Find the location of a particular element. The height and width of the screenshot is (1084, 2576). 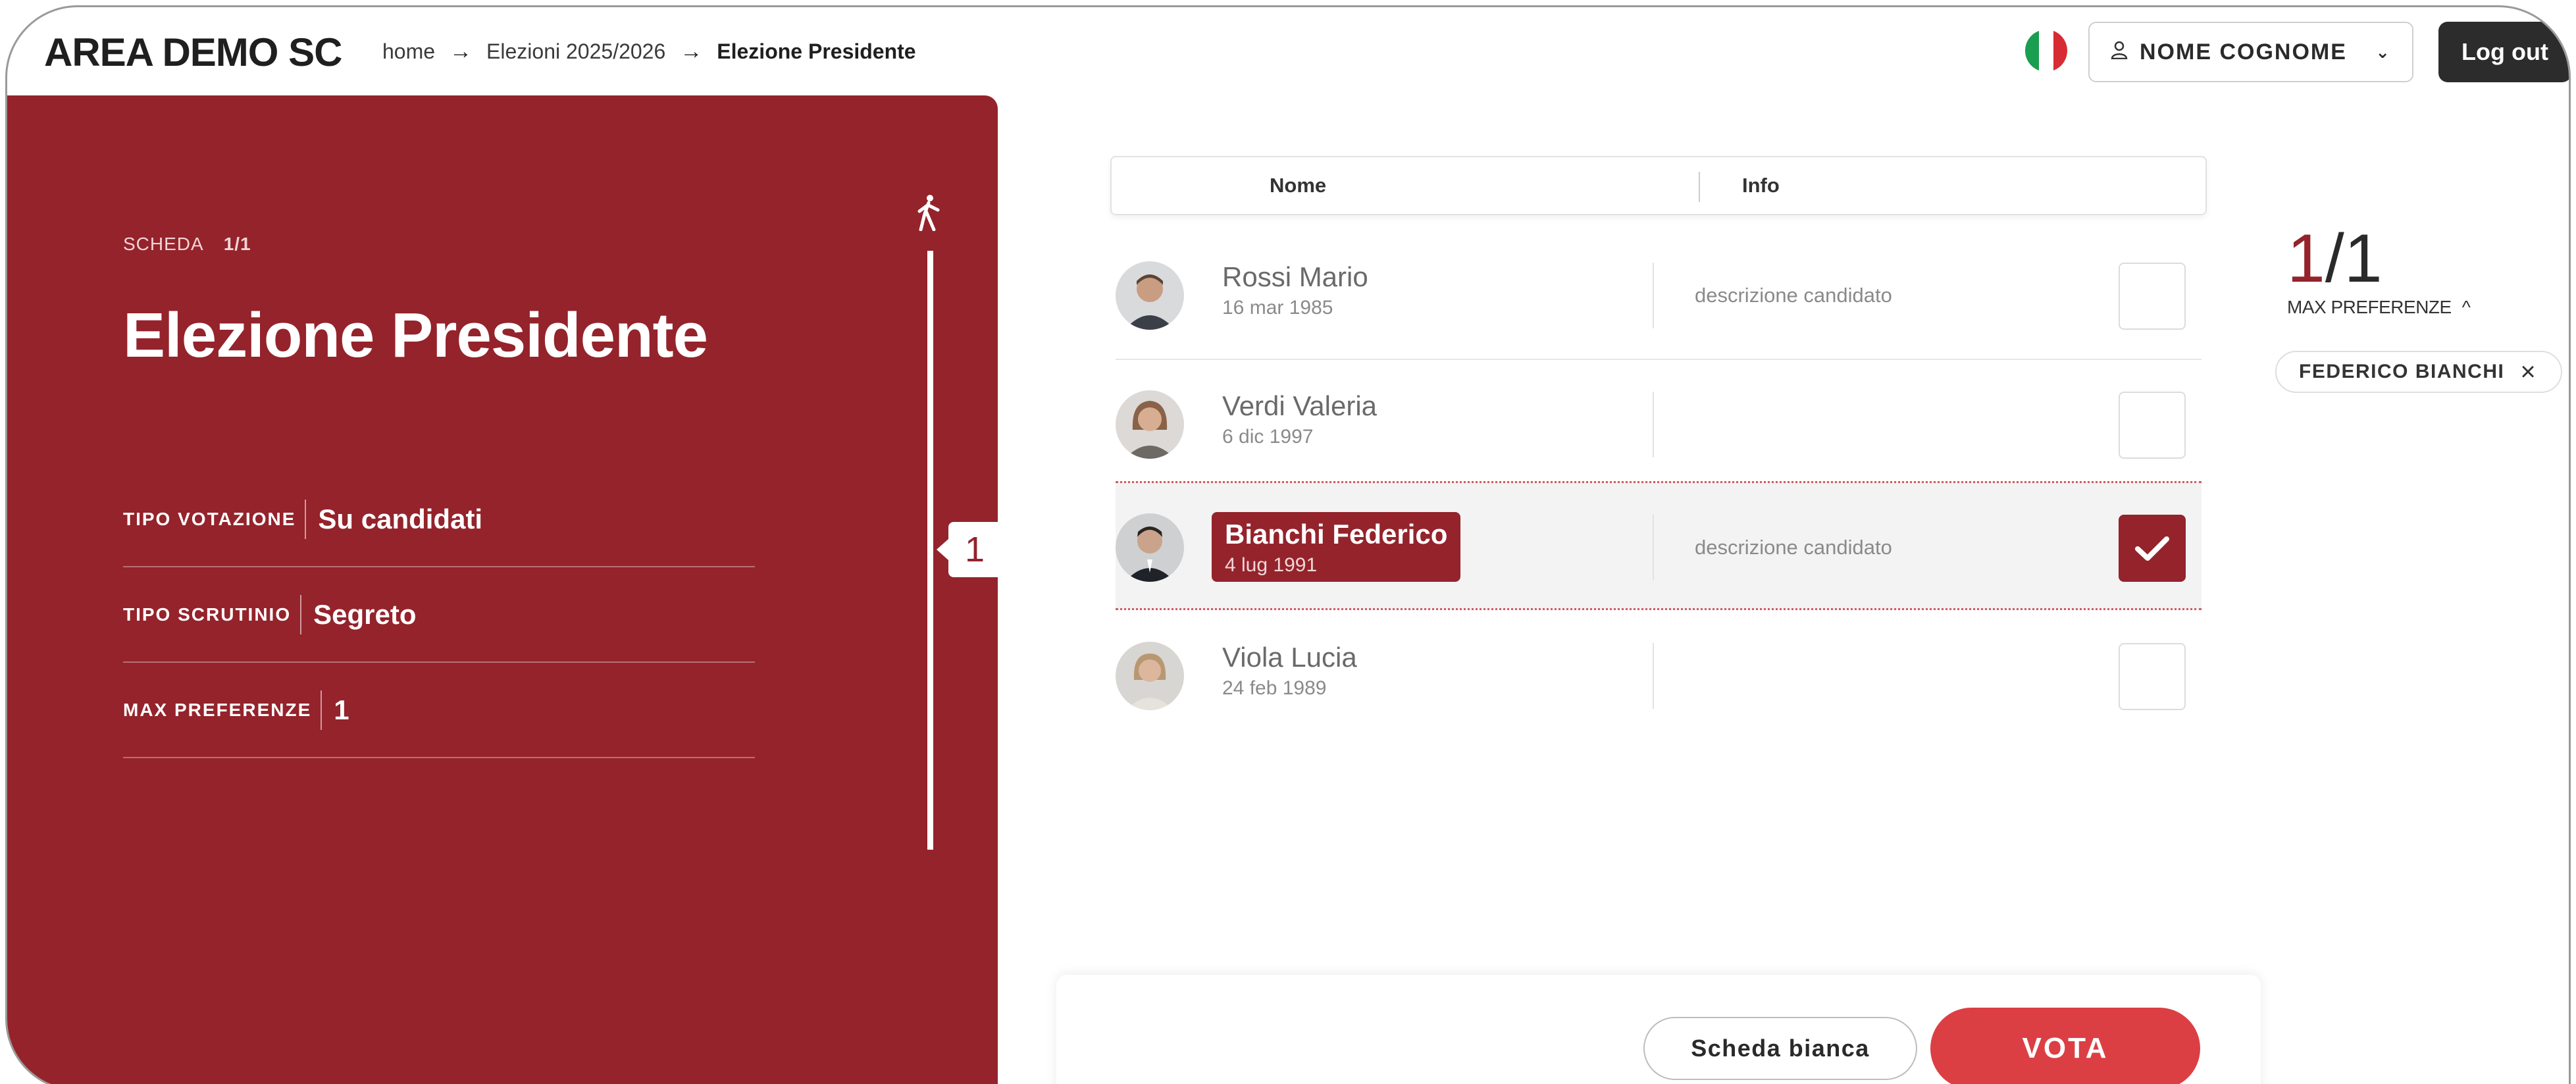

candidate-name: Rossi Mario is located at coordinates (1295, 276).